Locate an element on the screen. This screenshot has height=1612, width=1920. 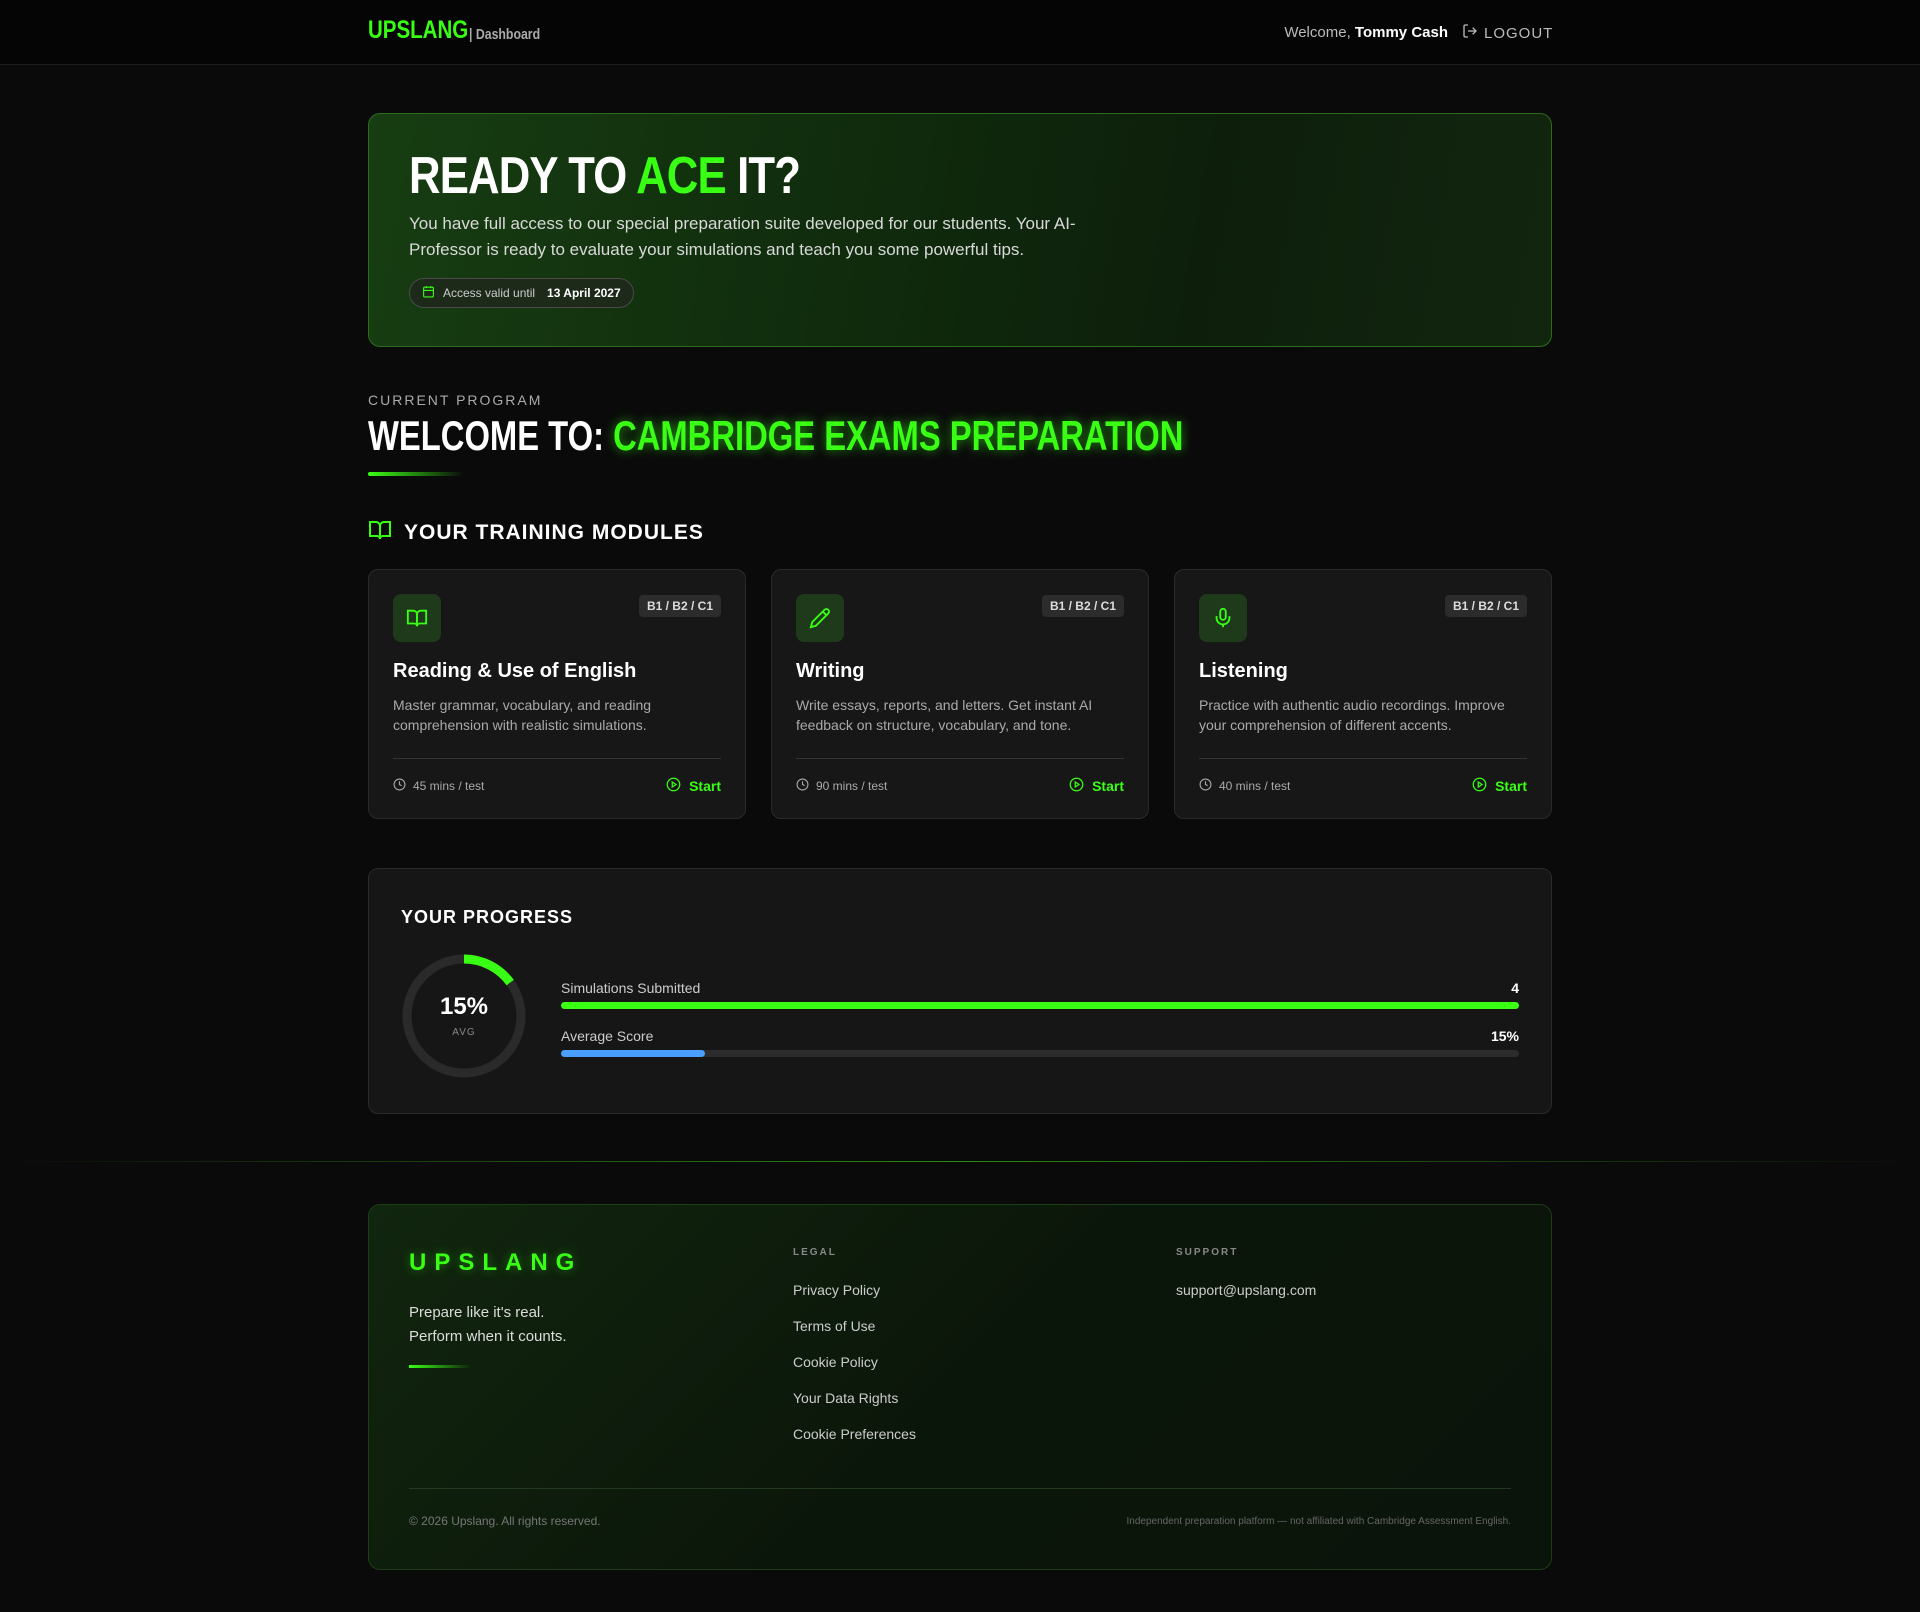
pencil-icon is located at coordinates (820, 618).